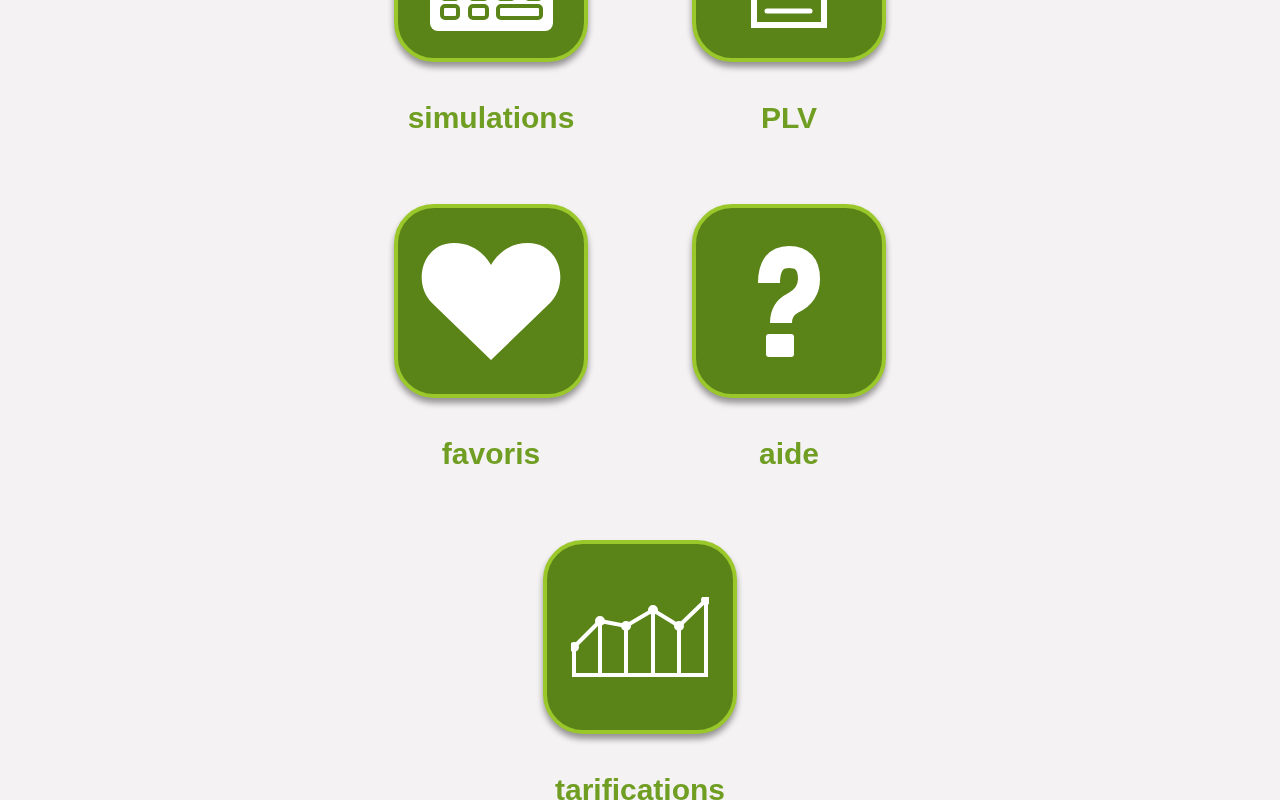 The image size is (1280, 800). What do you see at coordinates (789, 118) in the screenshot?
I see `tile-label: PLV` at bounding box center [789, 118].